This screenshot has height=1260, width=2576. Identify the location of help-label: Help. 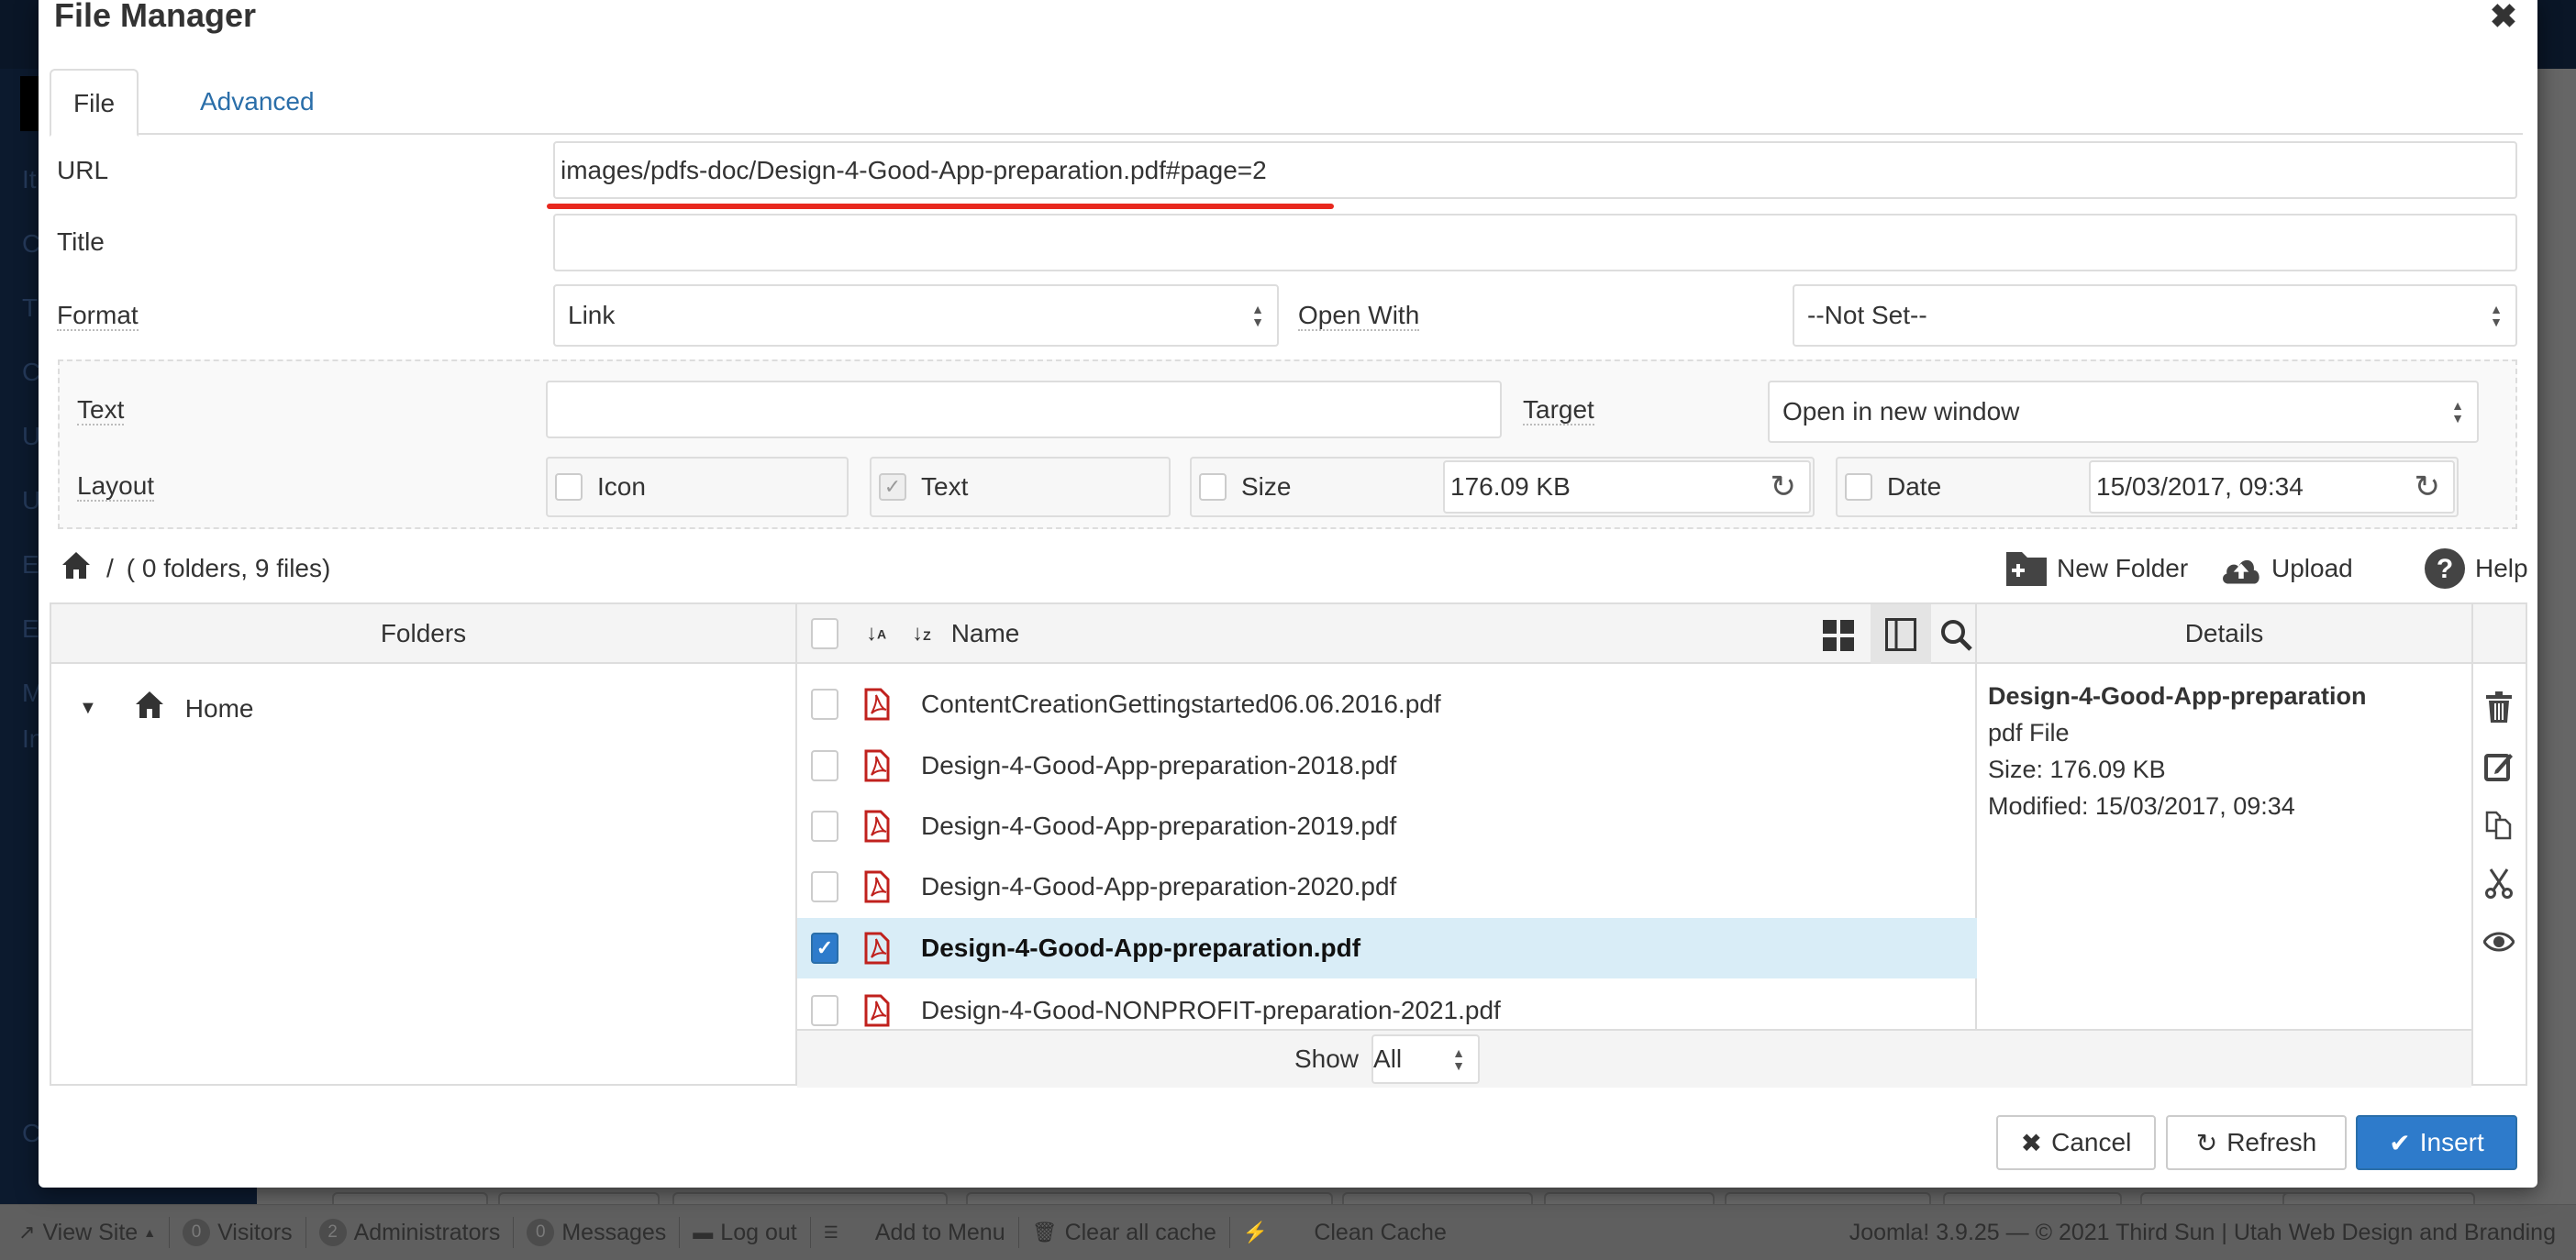
(2501, 568).